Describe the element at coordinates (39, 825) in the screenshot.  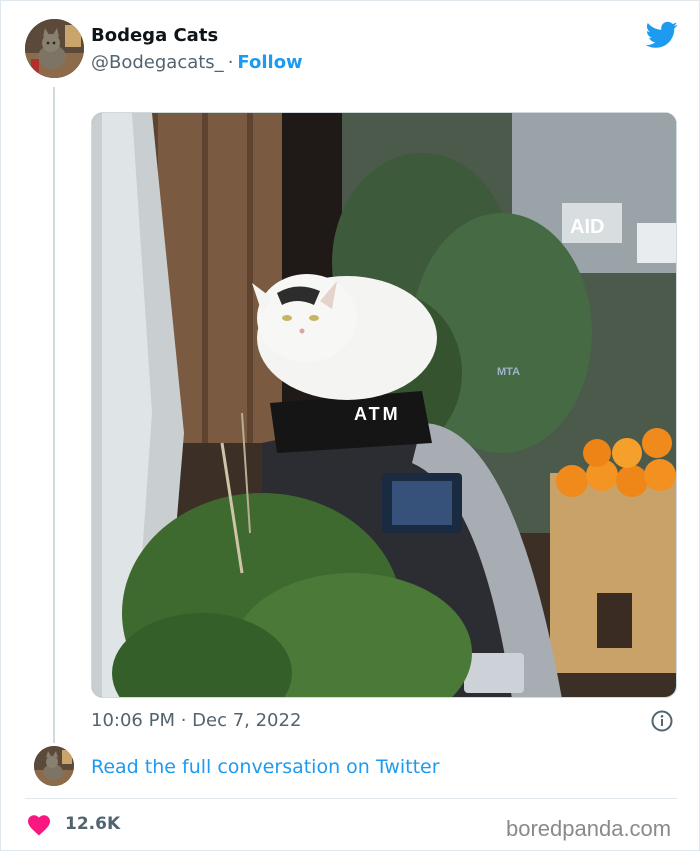
I see `heart-icon` at that location.